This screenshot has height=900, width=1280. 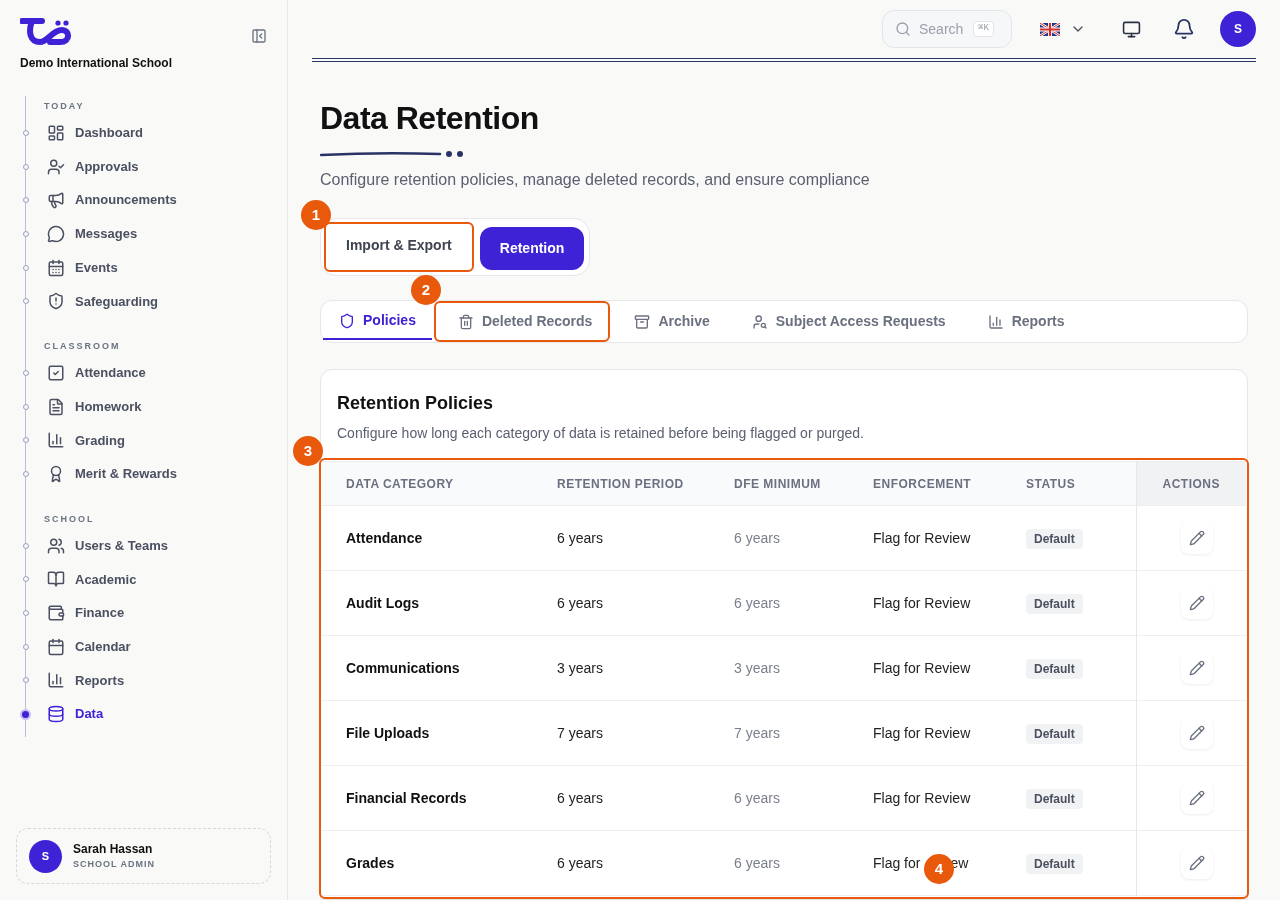 I want to click on notifications-button, so click(x=1184, y=29).